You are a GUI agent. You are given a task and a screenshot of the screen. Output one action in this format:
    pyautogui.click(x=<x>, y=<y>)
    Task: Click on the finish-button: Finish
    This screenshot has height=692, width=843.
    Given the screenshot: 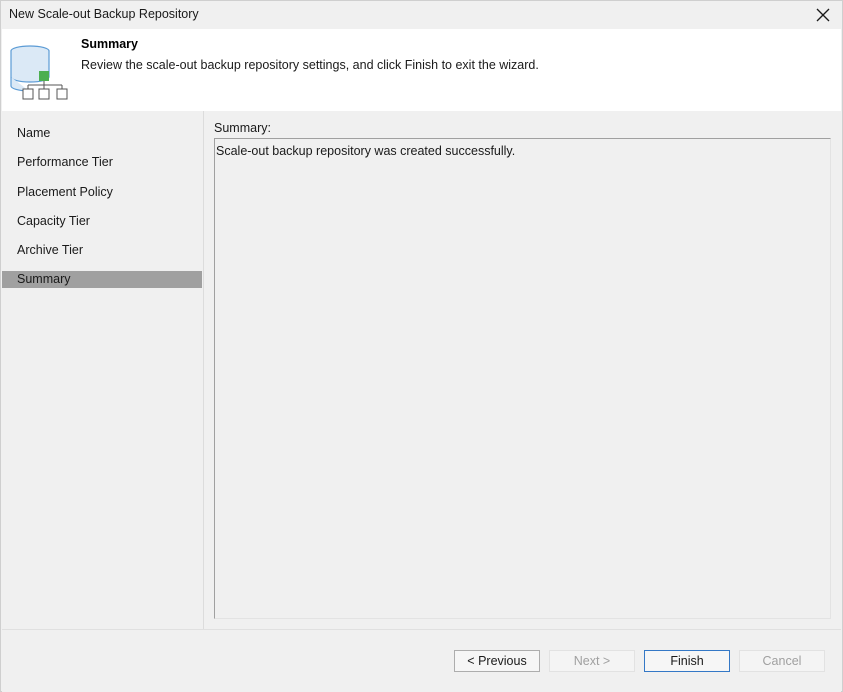 What is the action you would take?
    pyautogui.click(x=687, y=661)
    